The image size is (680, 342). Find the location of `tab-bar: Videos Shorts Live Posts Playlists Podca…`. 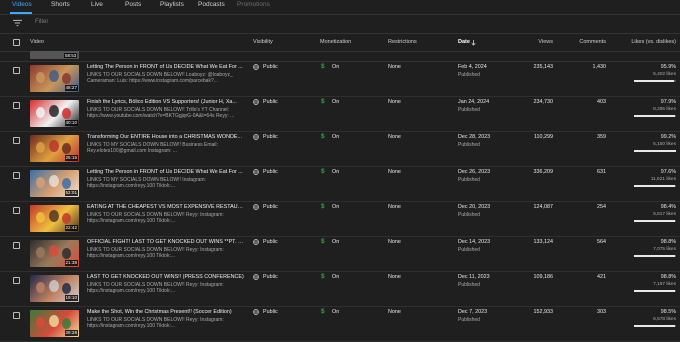

tab-bar: Videos Shorts Live Posts Playlists Podca… is located at coordinates (340, 7).